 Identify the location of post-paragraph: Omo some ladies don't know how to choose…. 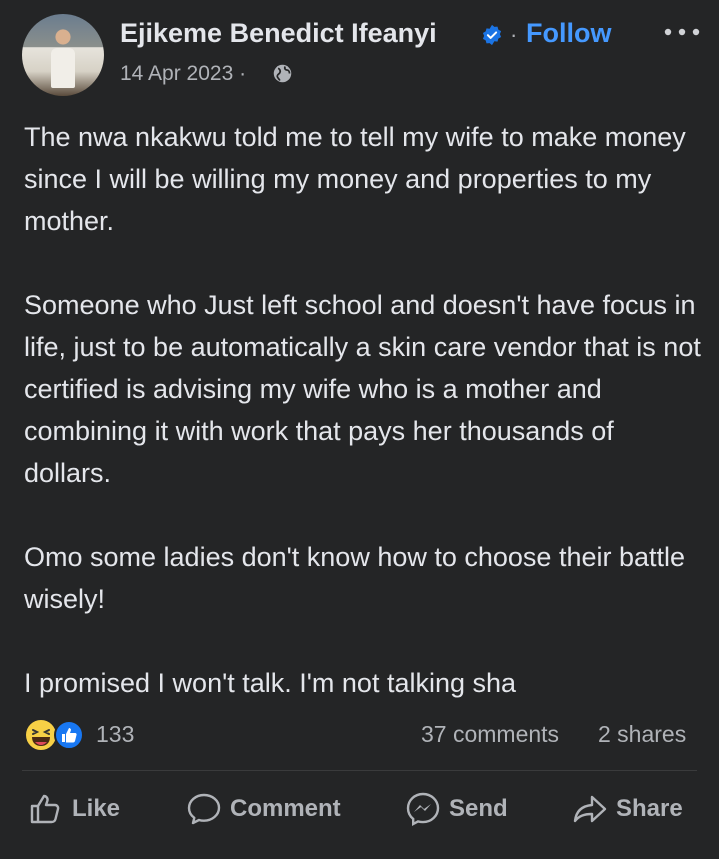
(355, 578).